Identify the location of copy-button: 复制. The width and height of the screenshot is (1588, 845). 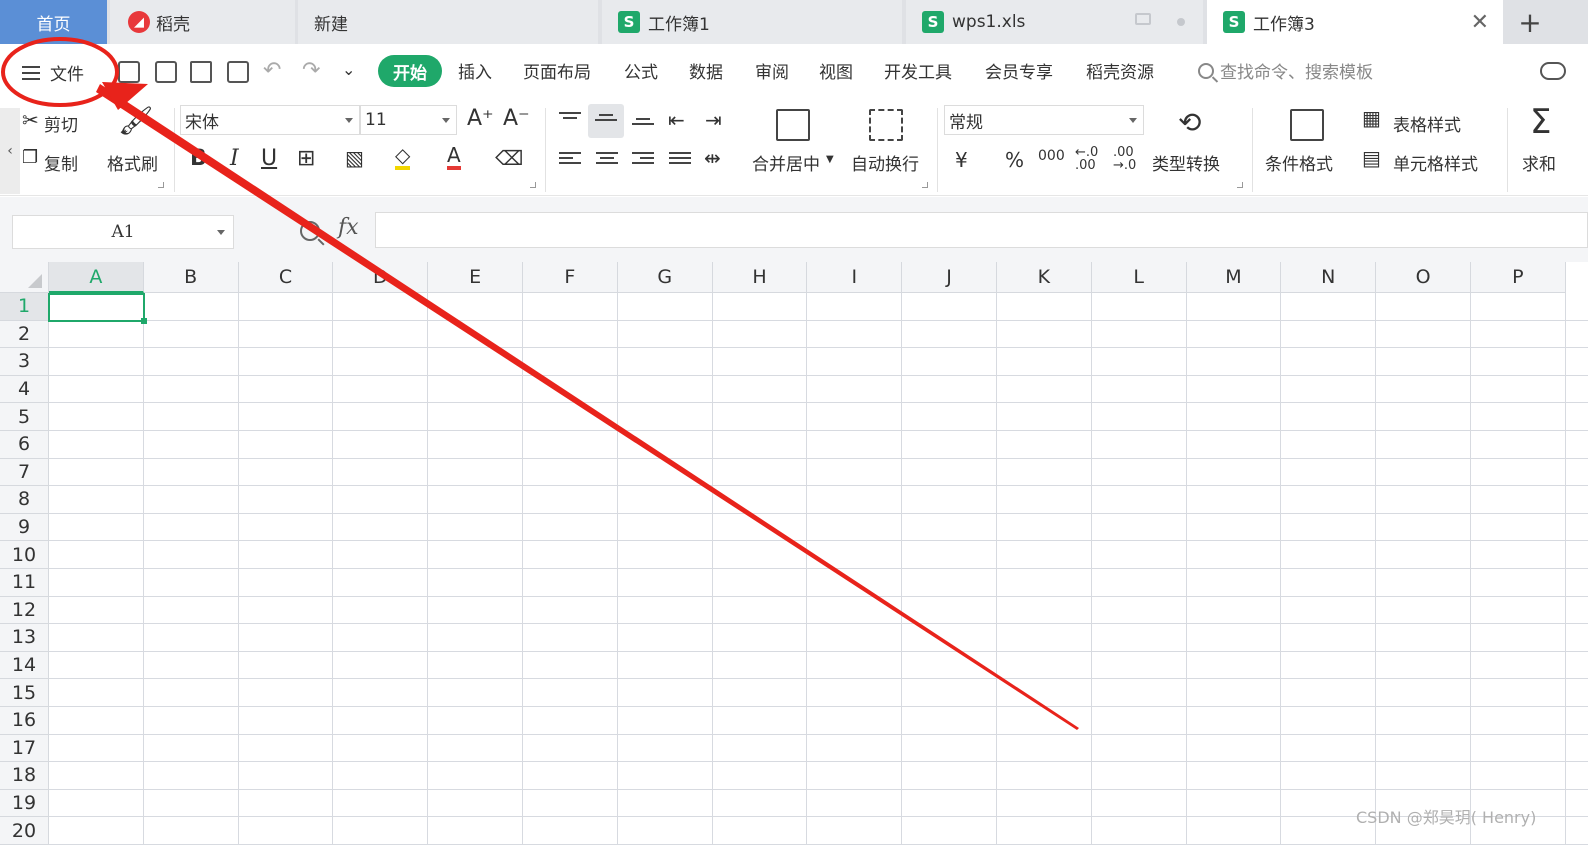
(61, 162).